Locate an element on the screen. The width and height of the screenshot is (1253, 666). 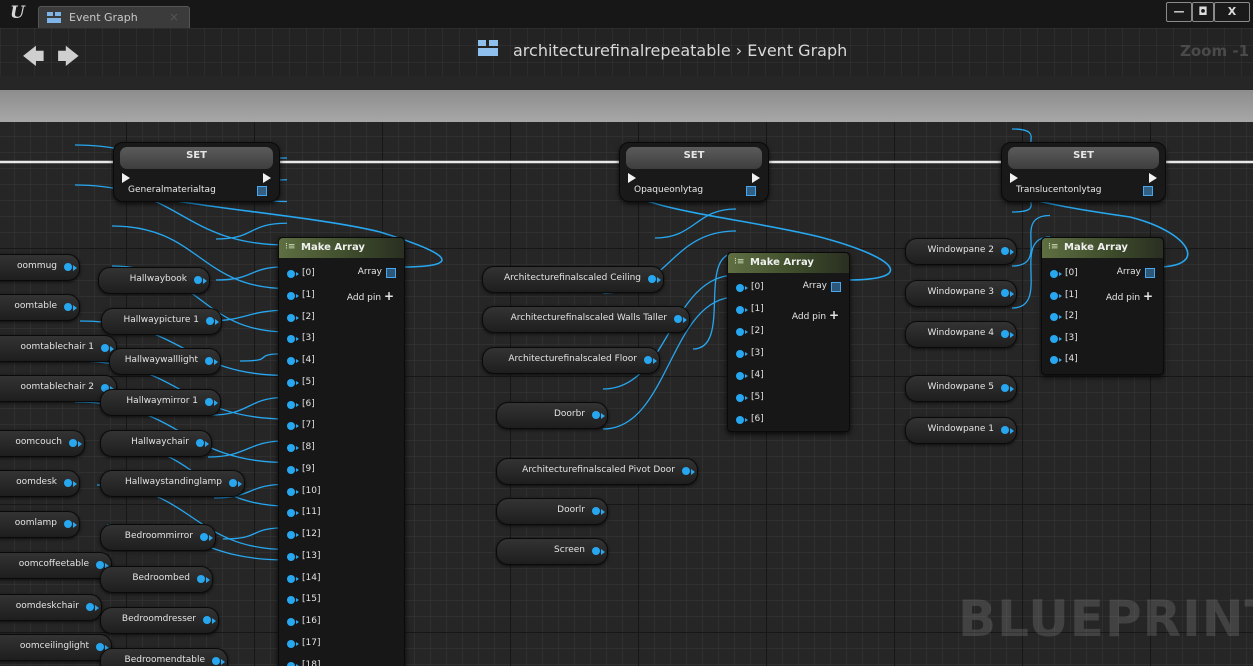
variable-getter: Hallwaybook is located at coordinates (154, 280).